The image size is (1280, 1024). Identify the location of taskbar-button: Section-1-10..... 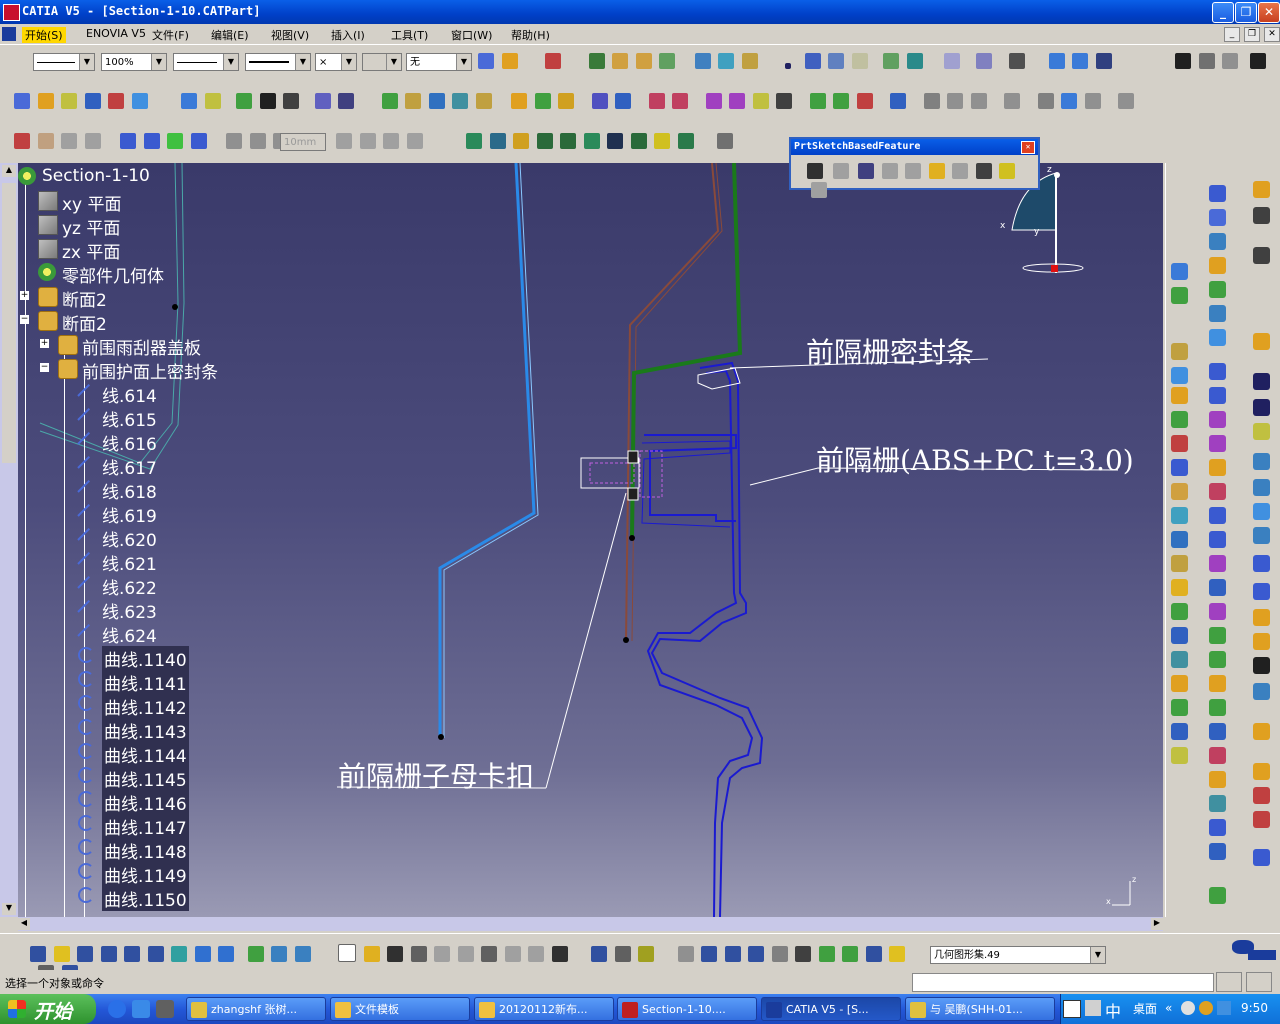
(687, 1009).